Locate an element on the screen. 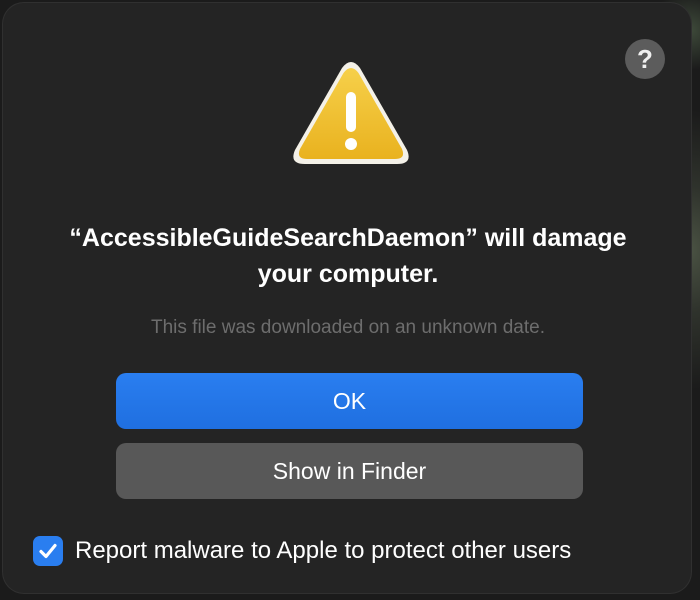 The image size is (700, 600). help-button: ? is located at coordinates (645, 59).